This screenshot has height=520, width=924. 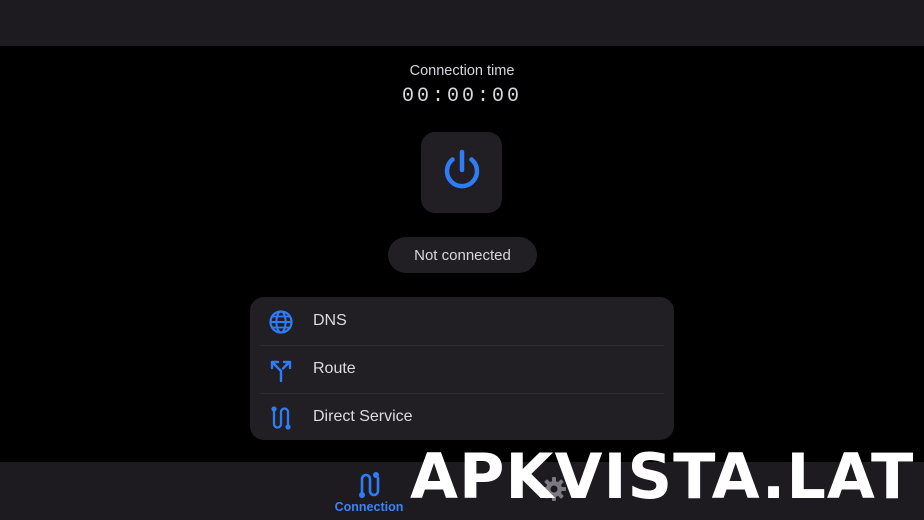 What do you see at coordinates (369, 485) in the screenshot?
I see `connection-icon` at bounding box center [369, 485].